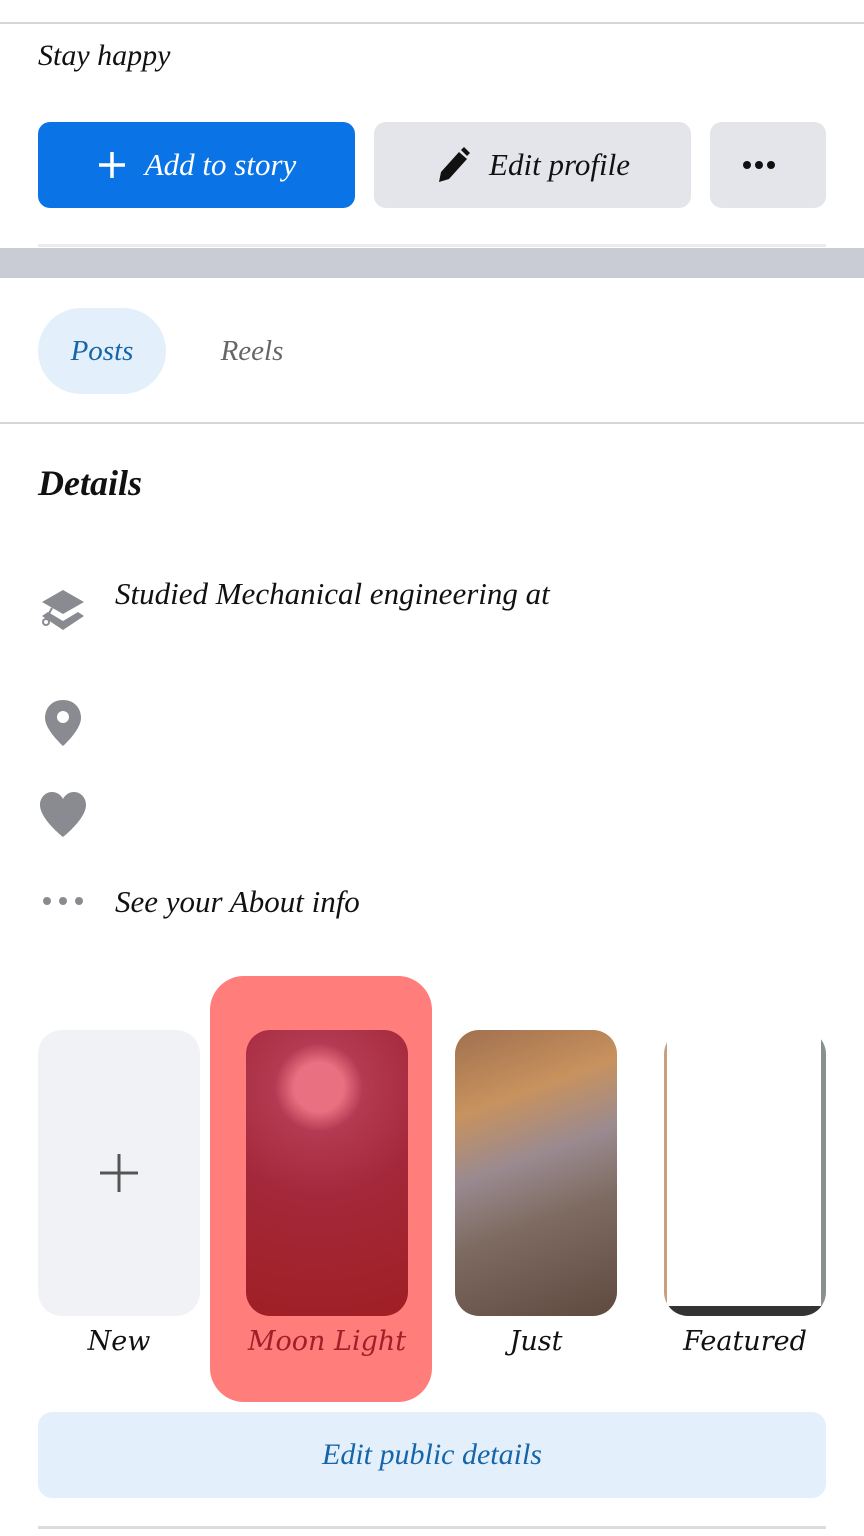 This screenshot has width=864, height=1536. I want to click on highlight-label: New, so click(119, 1341).